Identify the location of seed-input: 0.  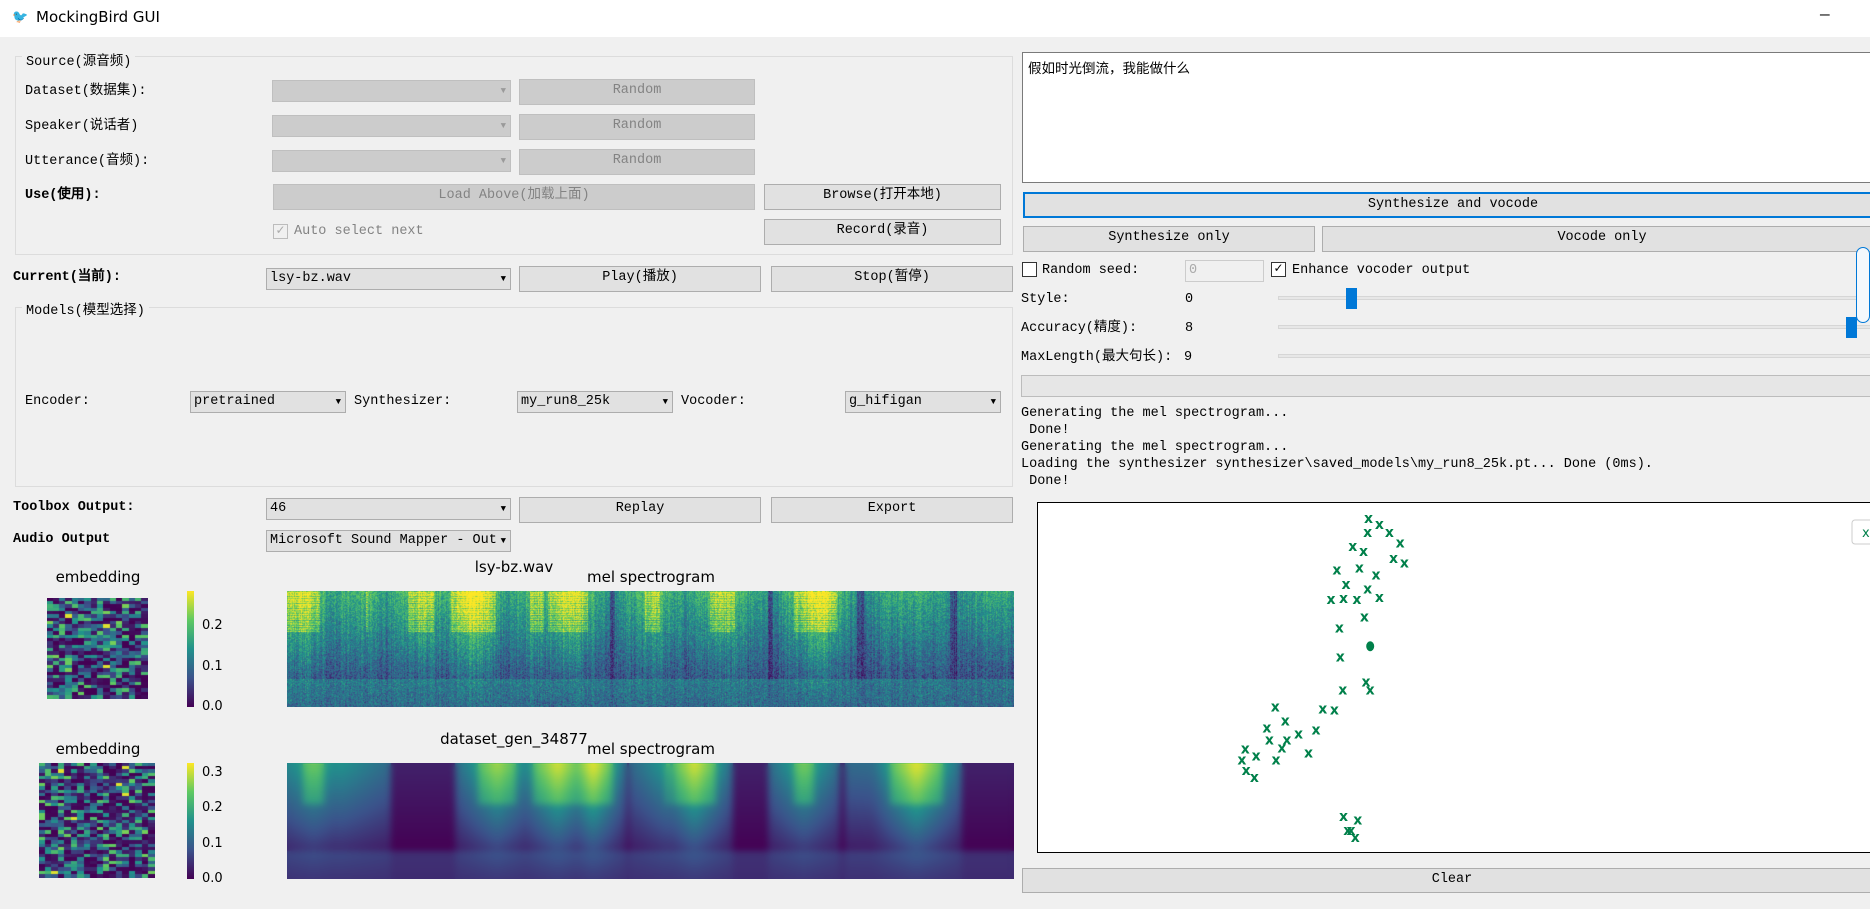
(1224, 271).